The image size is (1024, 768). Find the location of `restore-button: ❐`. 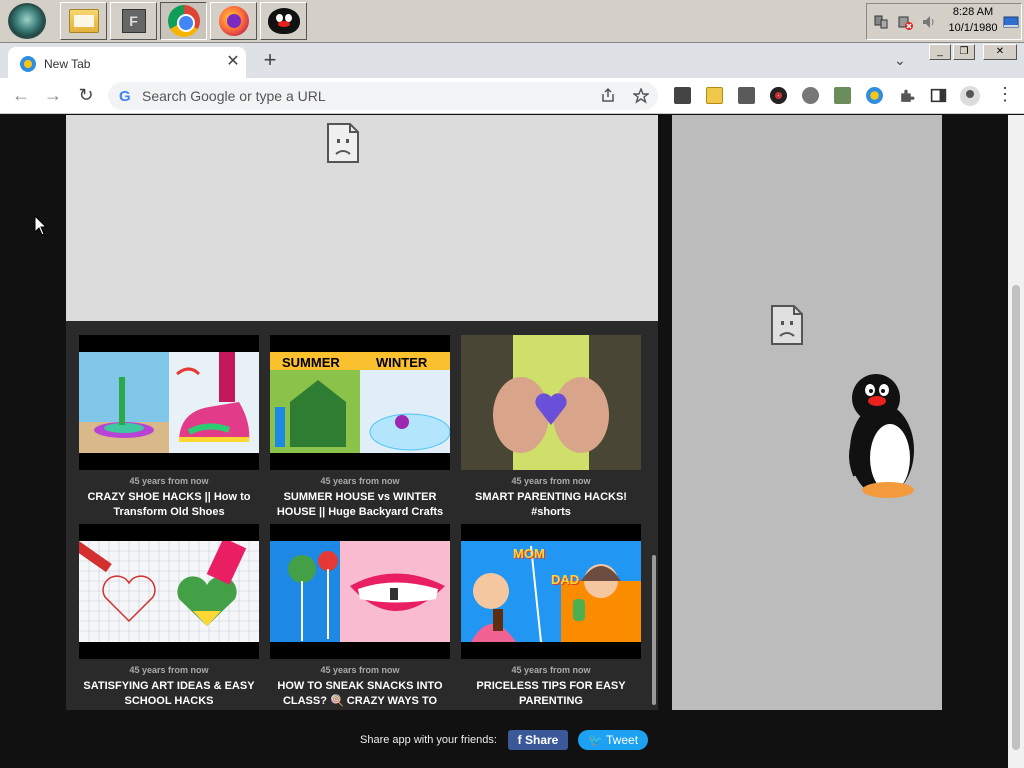

restore-button: ❐ is located at coordinates (964, 52).